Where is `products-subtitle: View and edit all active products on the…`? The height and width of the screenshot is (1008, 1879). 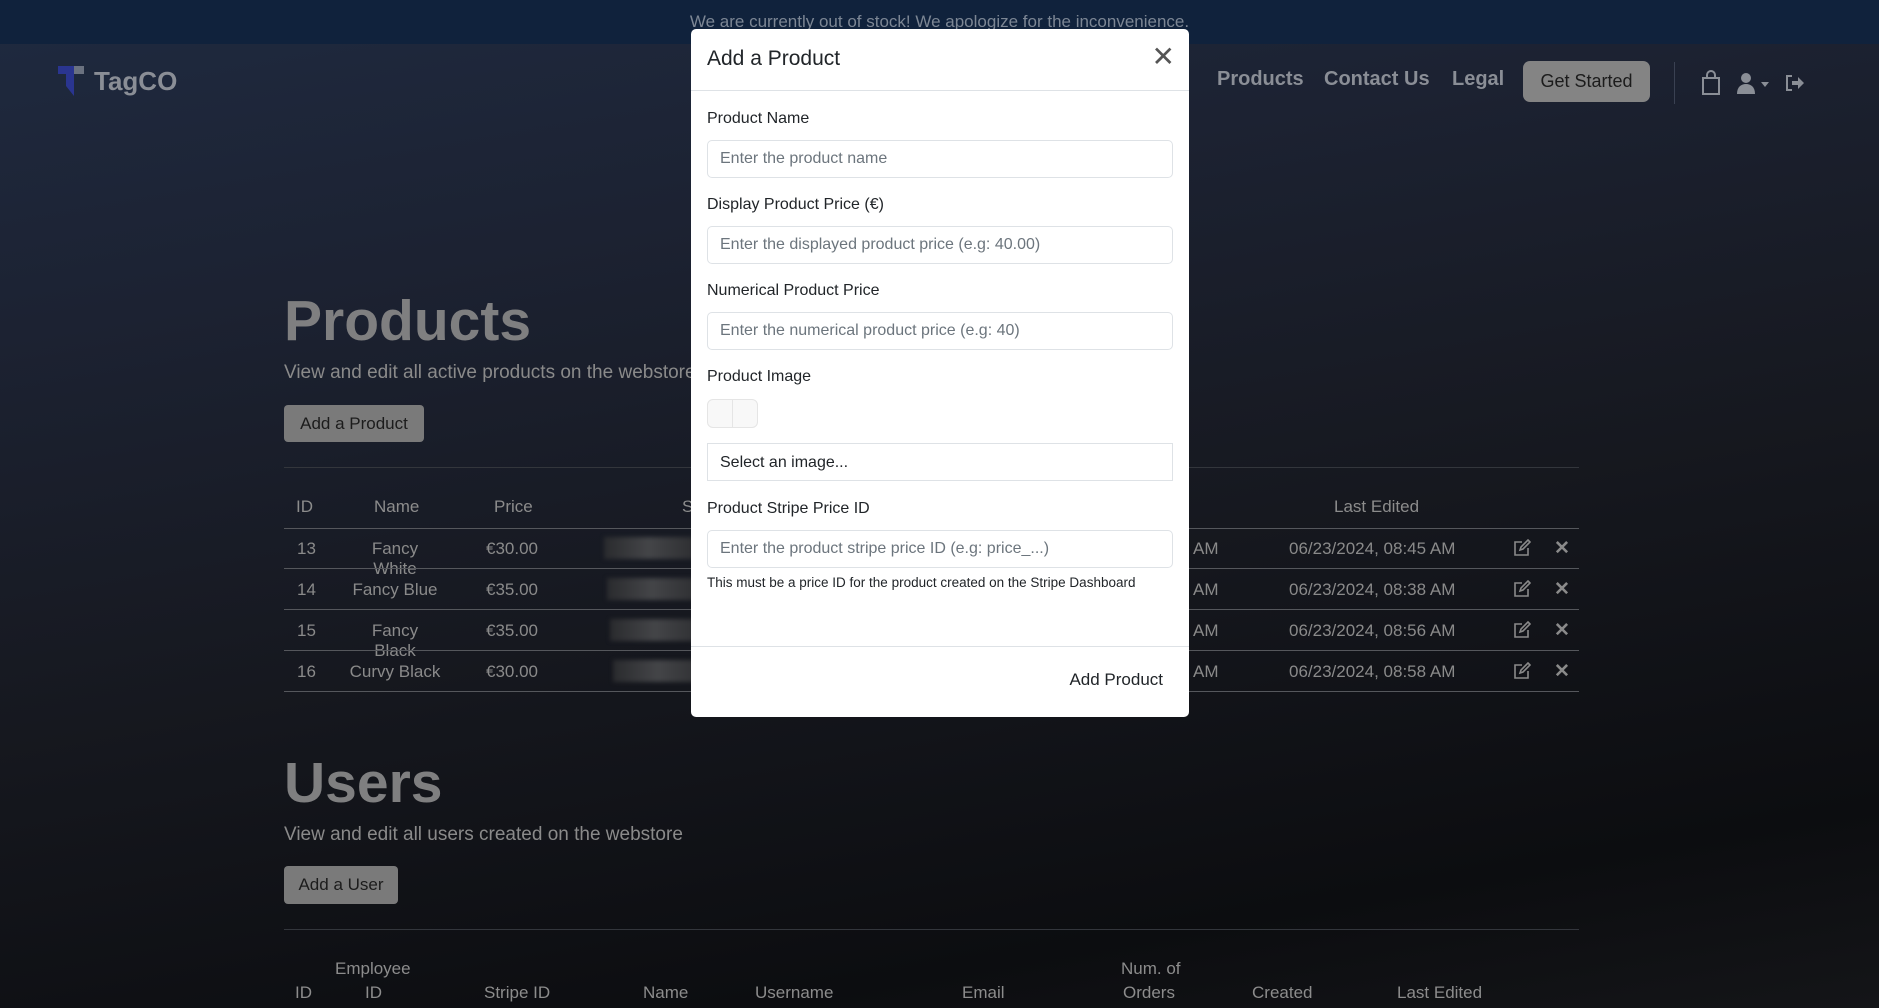 products-subtitle: View and edit all active products on the… is located at coordinates (490, 372).